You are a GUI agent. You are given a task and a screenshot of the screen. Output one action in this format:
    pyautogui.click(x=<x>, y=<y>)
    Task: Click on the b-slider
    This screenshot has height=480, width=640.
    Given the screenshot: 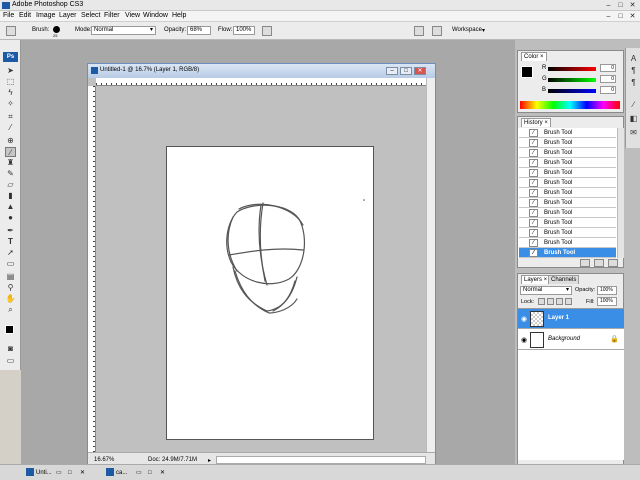 What is the action you would take?
    pyautogui.click(x=572, y=91)
    